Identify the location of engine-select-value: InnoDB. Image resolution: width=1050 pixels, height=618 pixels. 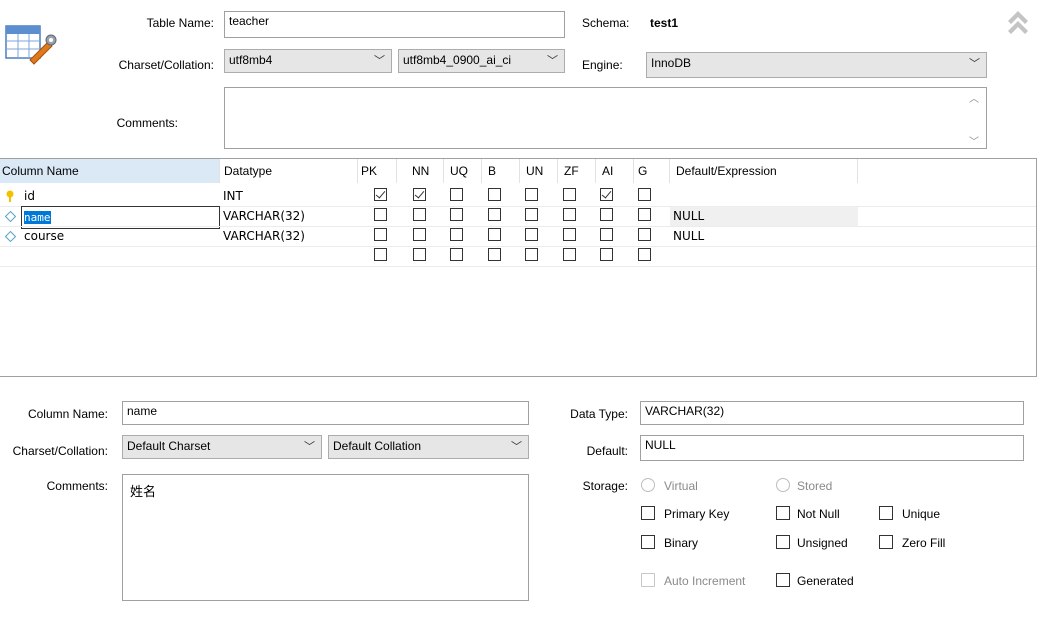
(671, 63).